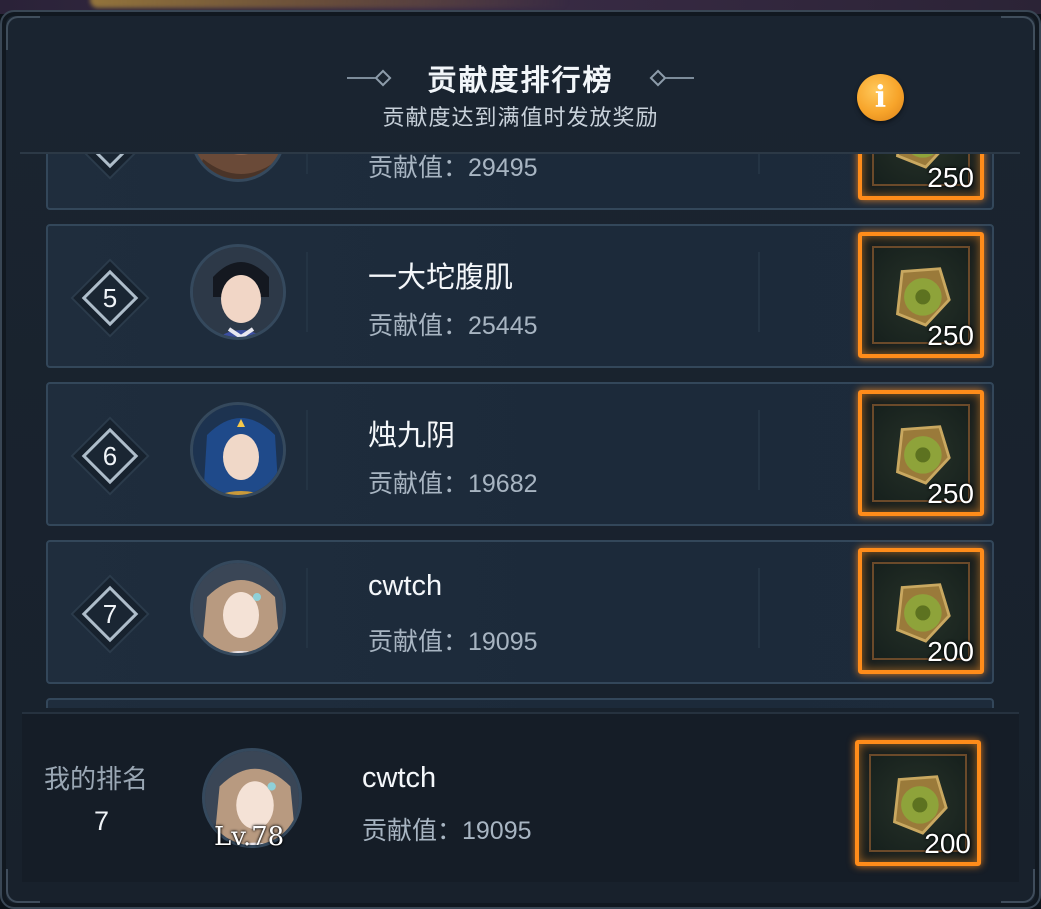  I want to click on background-text-blur, so click(330, 4).